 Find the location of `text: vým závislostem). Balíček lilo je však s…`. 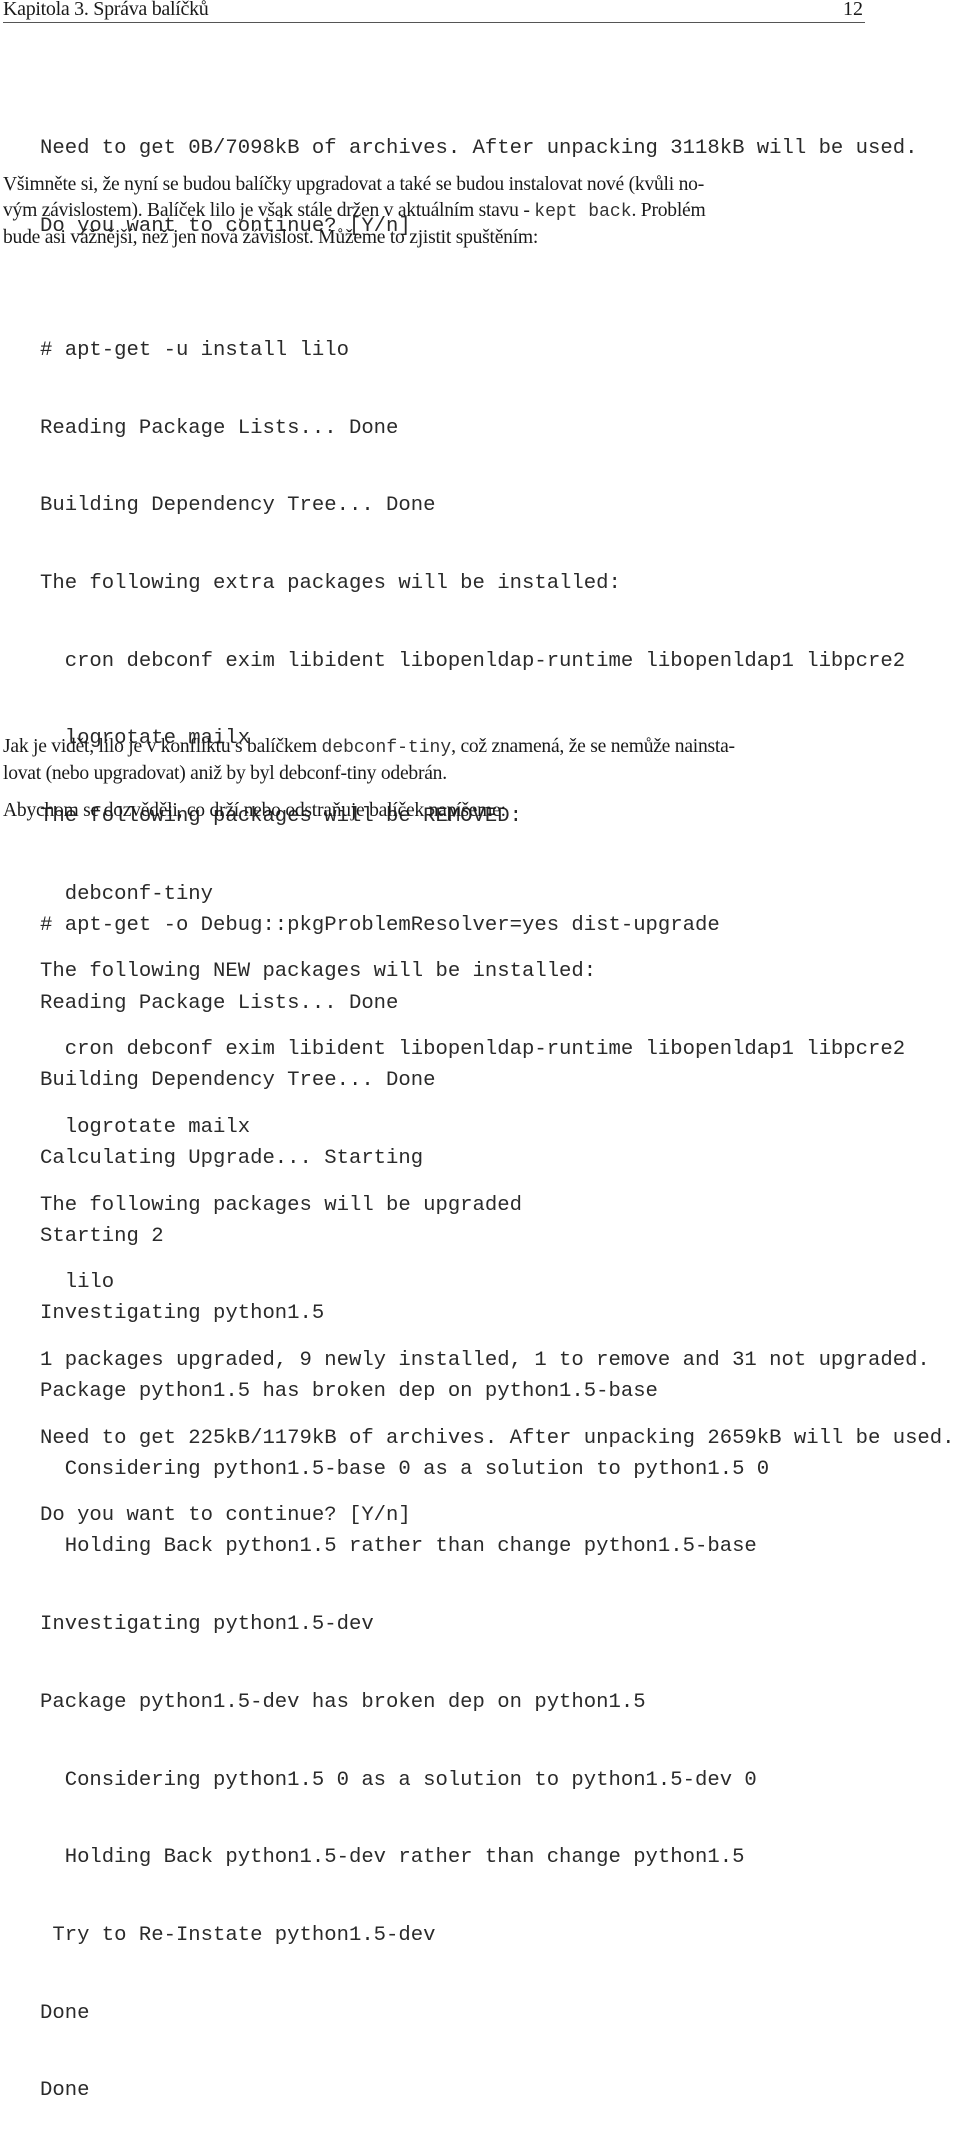

text: vým závislostem). Balíček lilo je však s… is located at coordinates (269, 210).